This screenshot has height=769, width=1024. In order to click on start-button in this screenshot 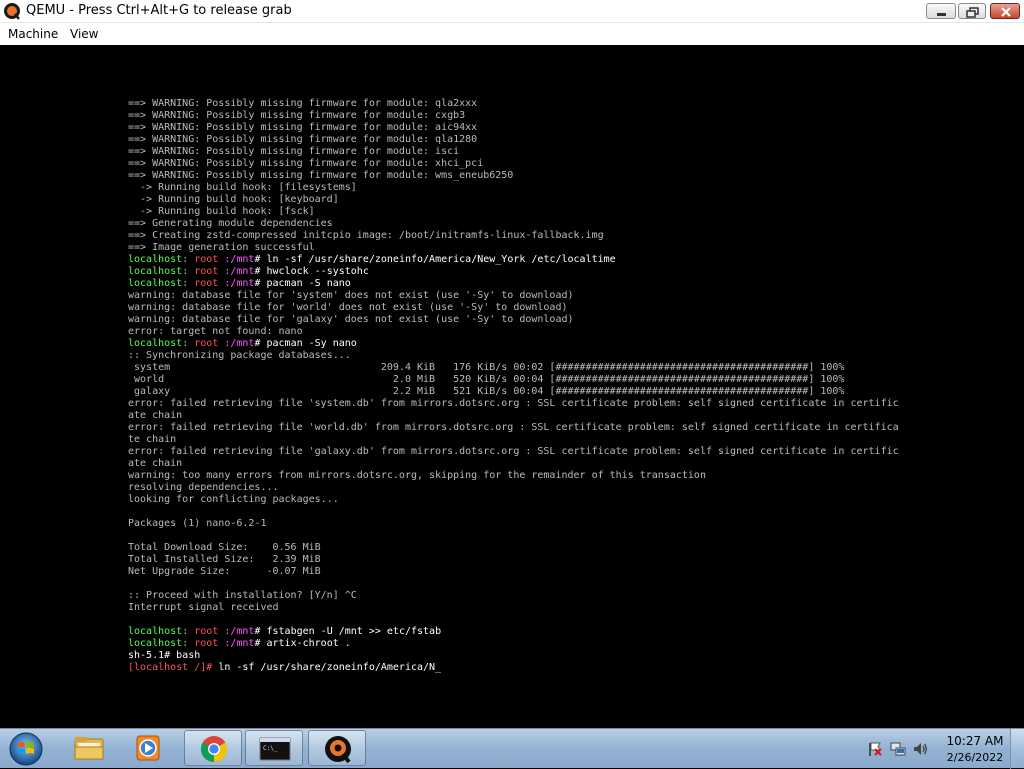, I will do `click(26, 748)`.